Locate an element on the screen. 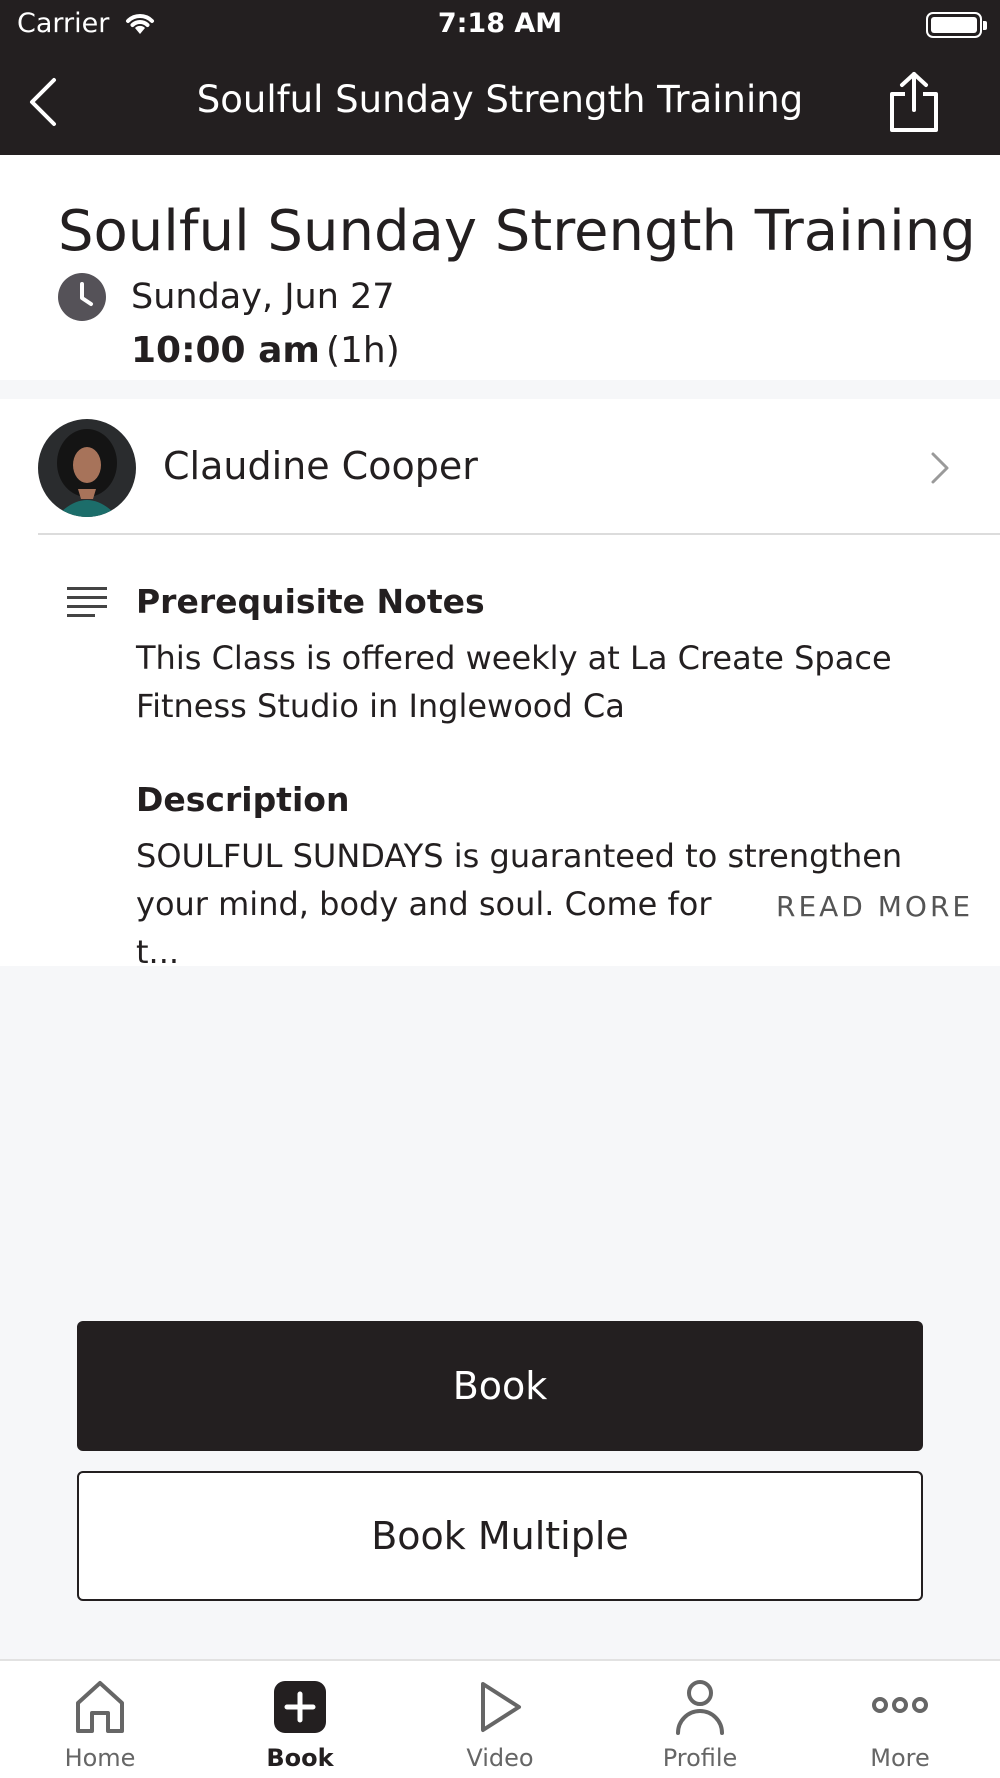 This screenshot has height=1778, width=1000. notes-icon is located at coordinates (87, 602).